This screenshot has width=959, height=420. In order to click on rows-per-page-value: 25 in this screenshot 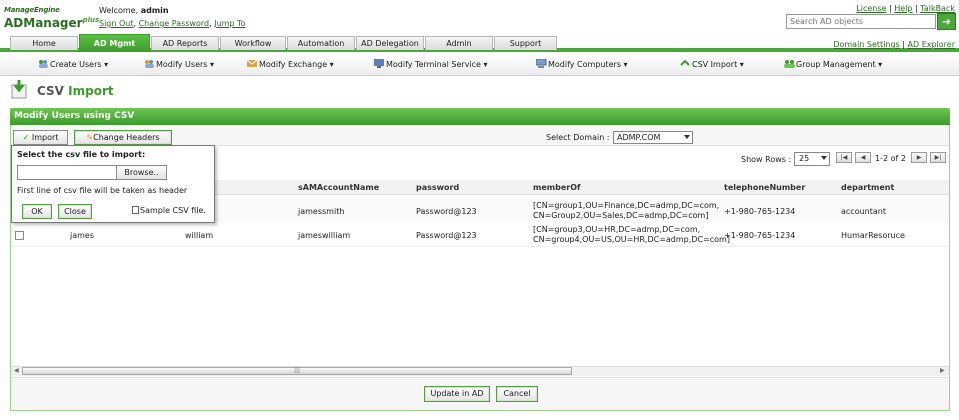, I will do `click(804, 158)`.